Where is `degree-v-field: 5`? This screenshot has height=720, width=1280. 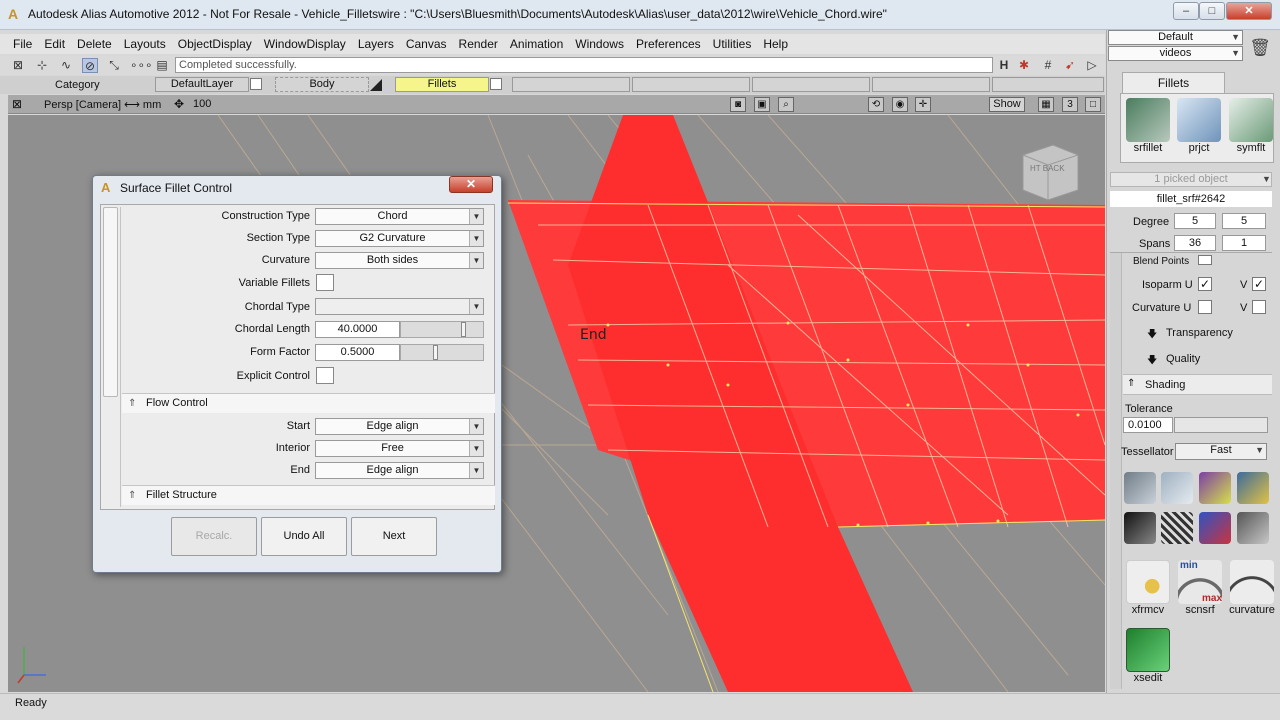
degree-v-field: 5 is located at coordinates (1244, 221).